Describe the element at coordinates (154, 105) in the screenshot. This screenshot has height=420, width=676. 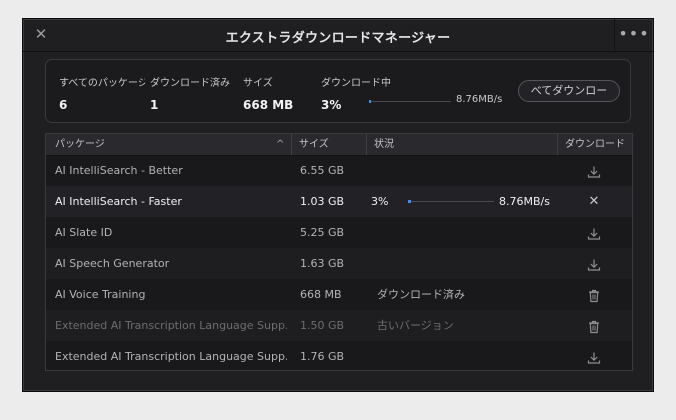
I see `downloaded-value: 1` at that location.